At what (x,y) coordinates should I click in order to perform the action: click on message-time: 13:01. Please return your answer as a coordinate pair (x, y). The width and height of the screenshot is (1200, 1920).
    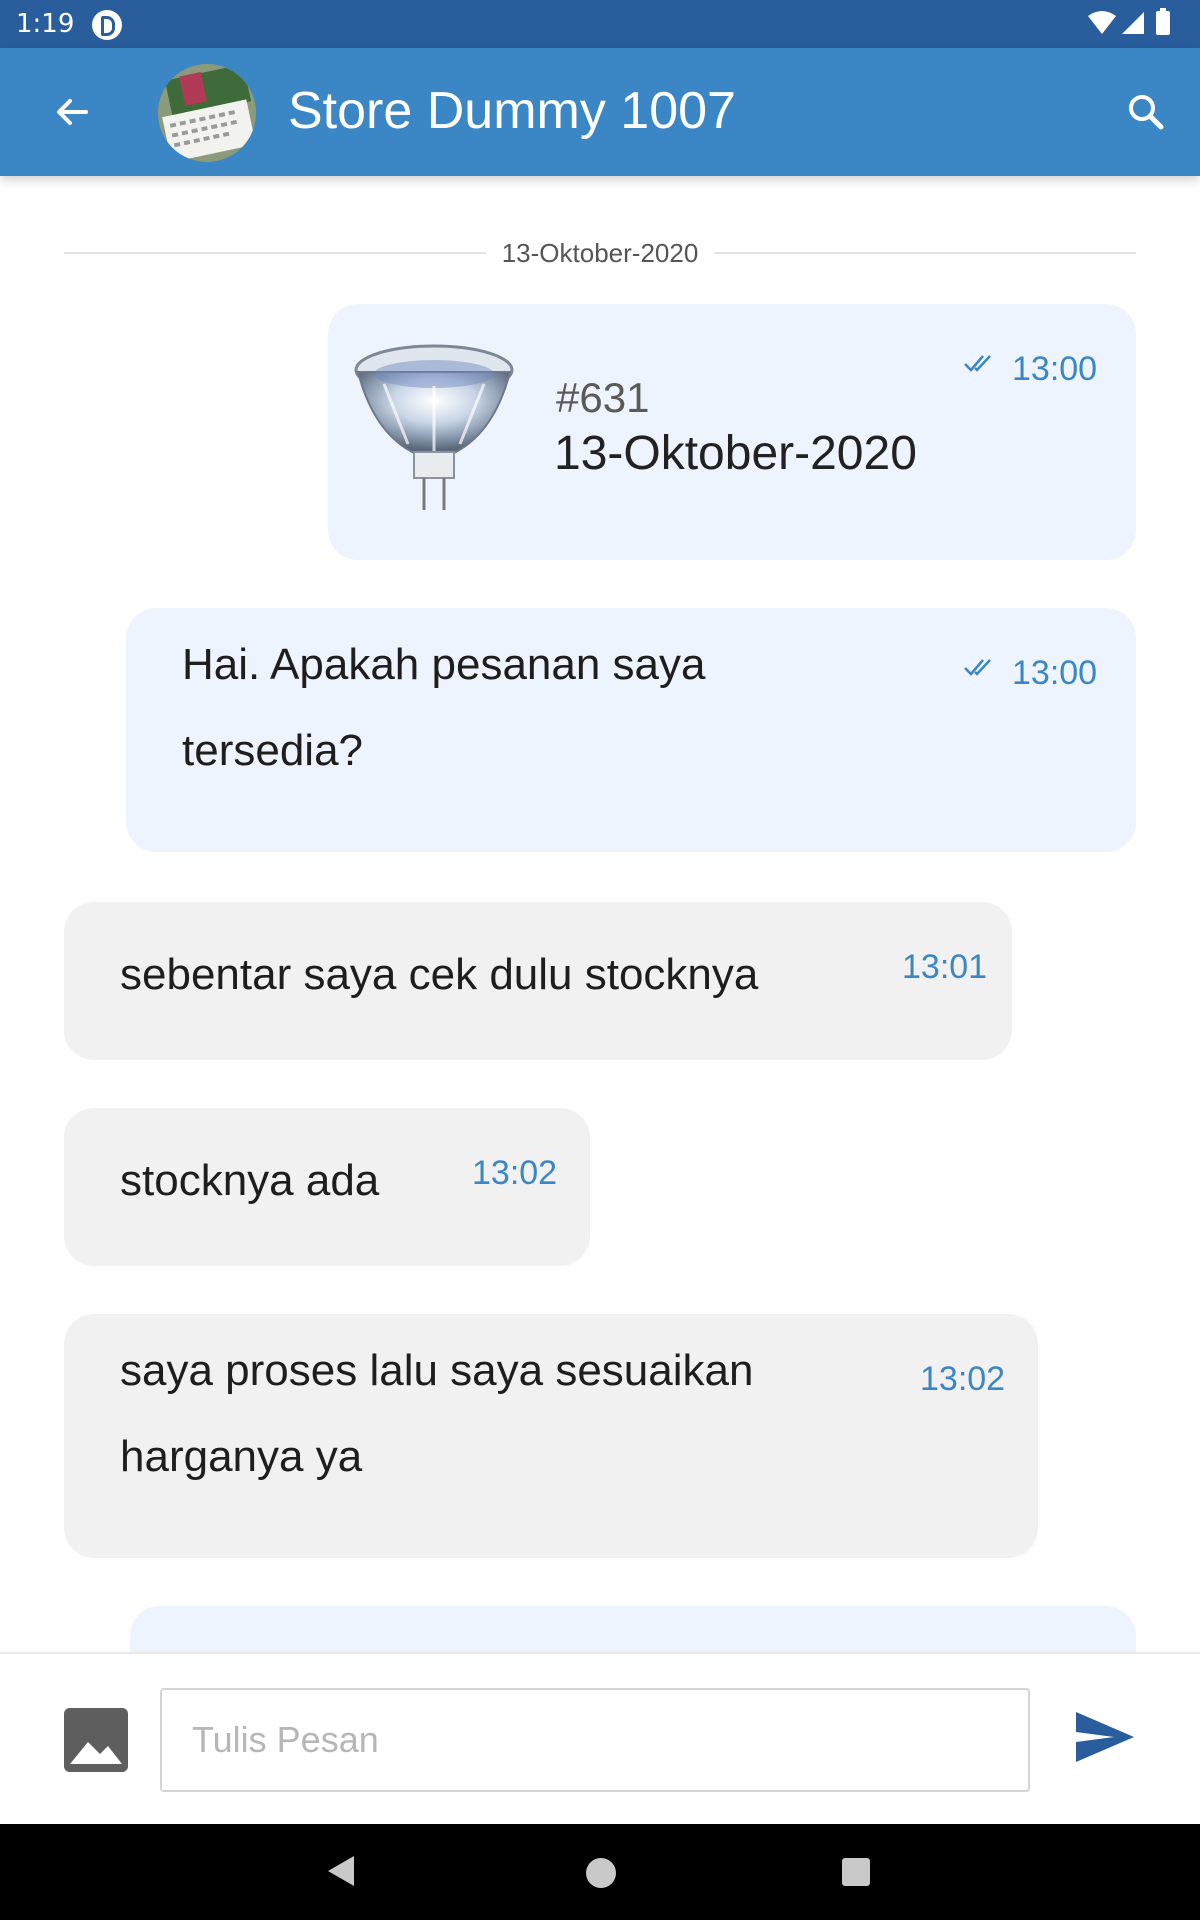
    Looking at the image, I should click on (945, 967).